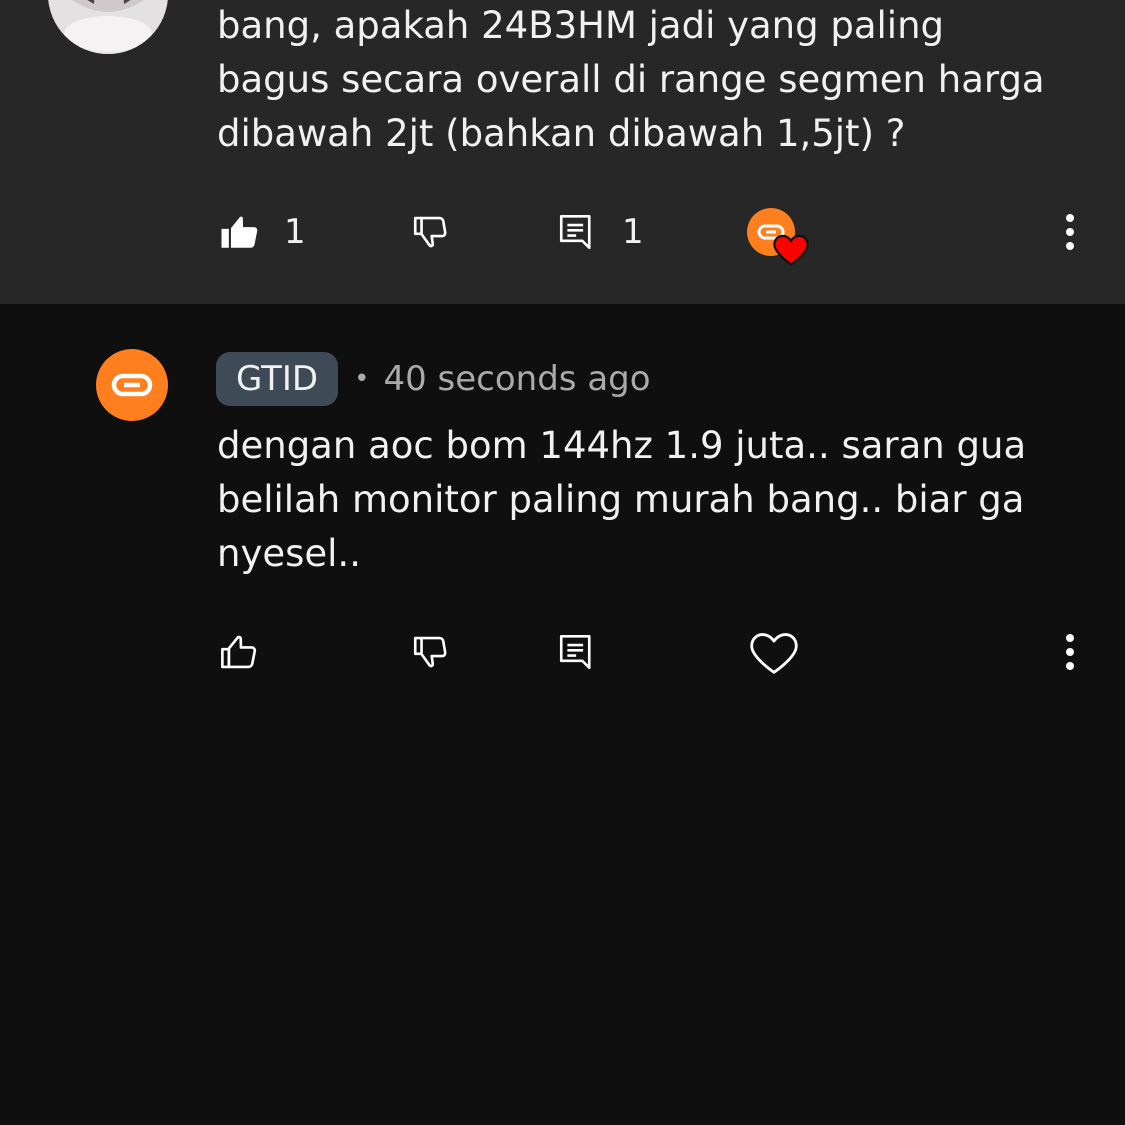 This screenshot has width=1125, height=1125. I want to click on avatar, so click(132, 385).